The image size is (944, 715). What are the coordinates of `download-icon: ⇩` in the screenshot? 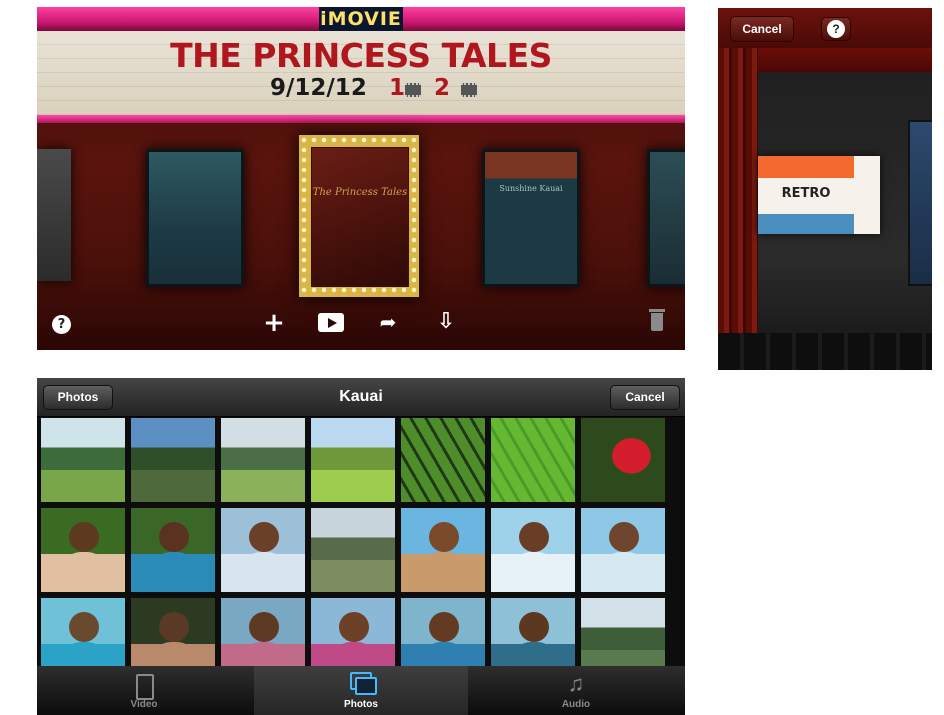 It's located at (446, 321).